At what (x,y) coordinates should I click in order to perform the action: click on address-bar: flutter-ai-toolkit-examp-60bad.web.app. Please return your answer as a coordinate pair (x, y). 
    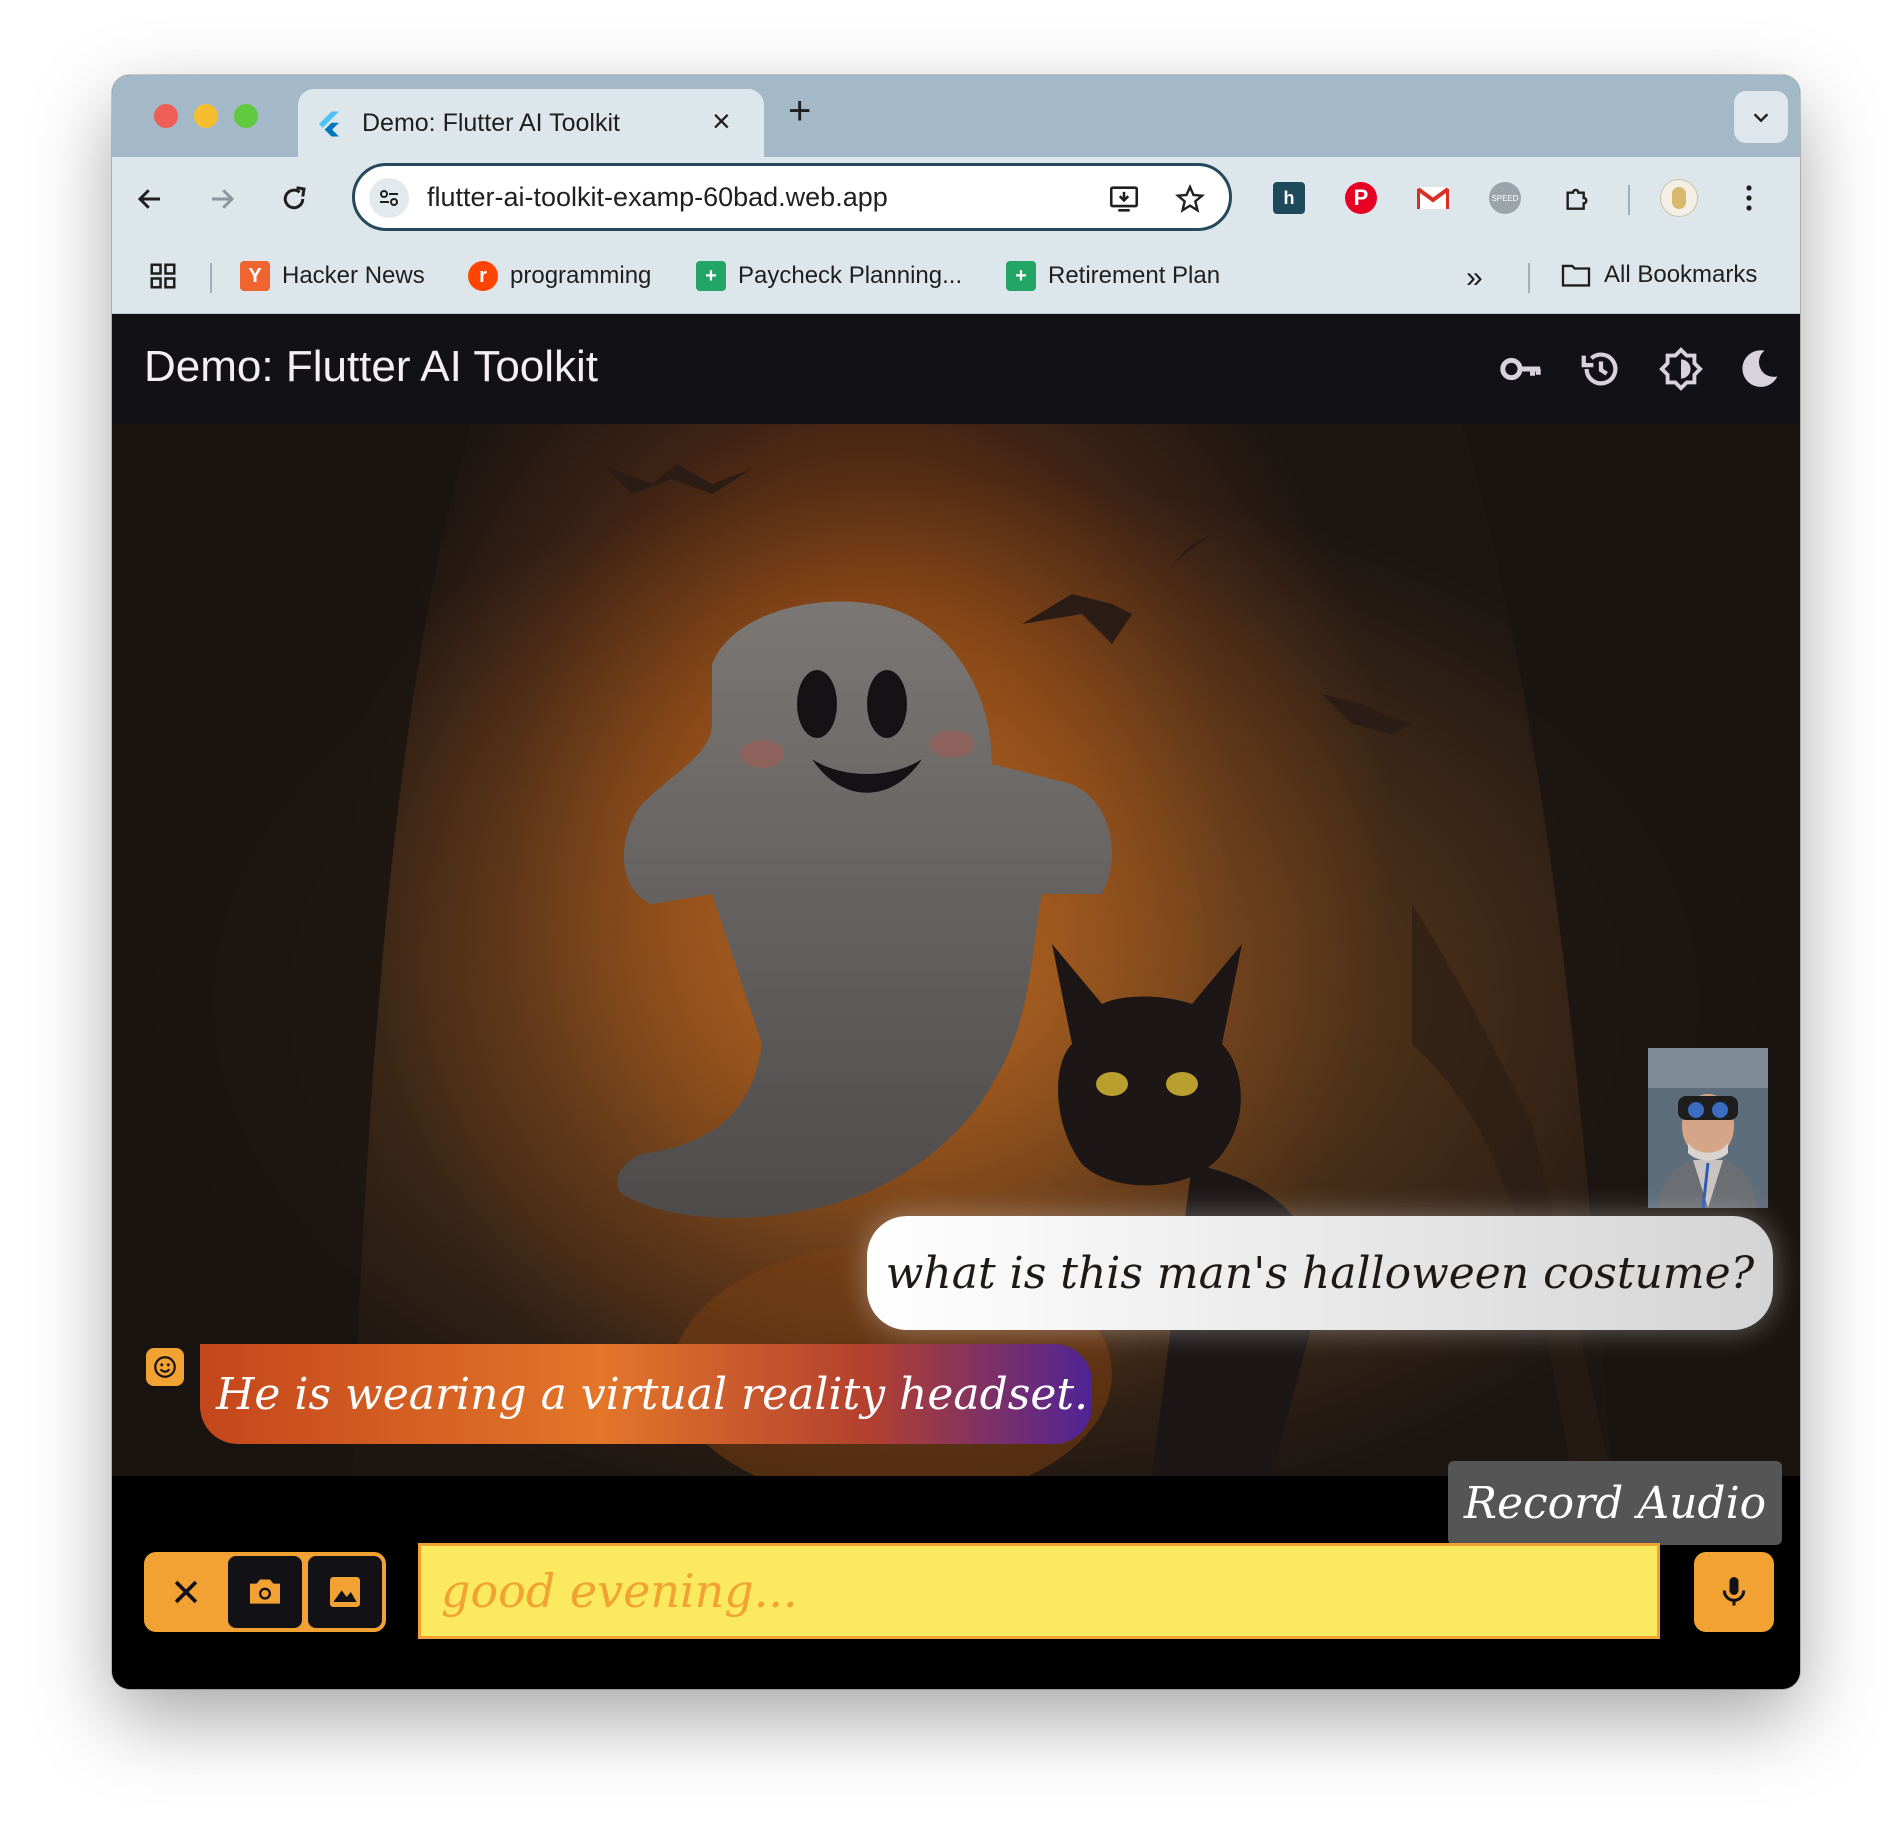
    Looking at the image, I should click on (792, 197).